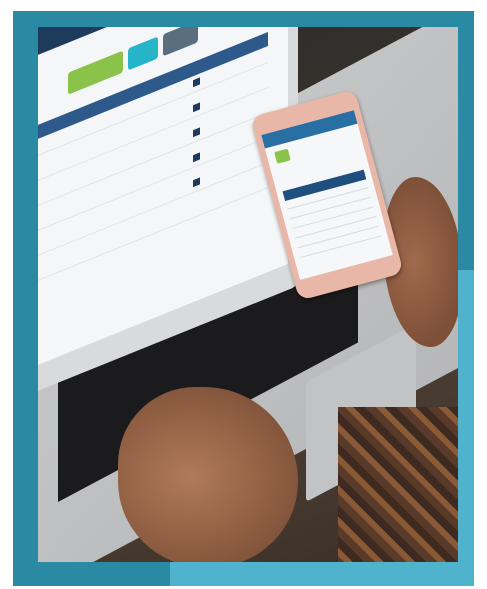 This screenshot has height=589, width=487. Describe the element at coordinates (322, 574) in the screenshot. I see `teal-accent-bottom` at that location.